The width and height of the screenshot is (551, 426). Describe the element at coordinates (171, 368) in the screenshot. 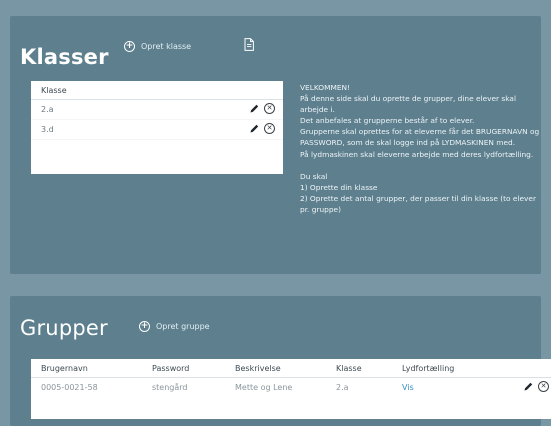

I see `column-header-password: Password` at that location.